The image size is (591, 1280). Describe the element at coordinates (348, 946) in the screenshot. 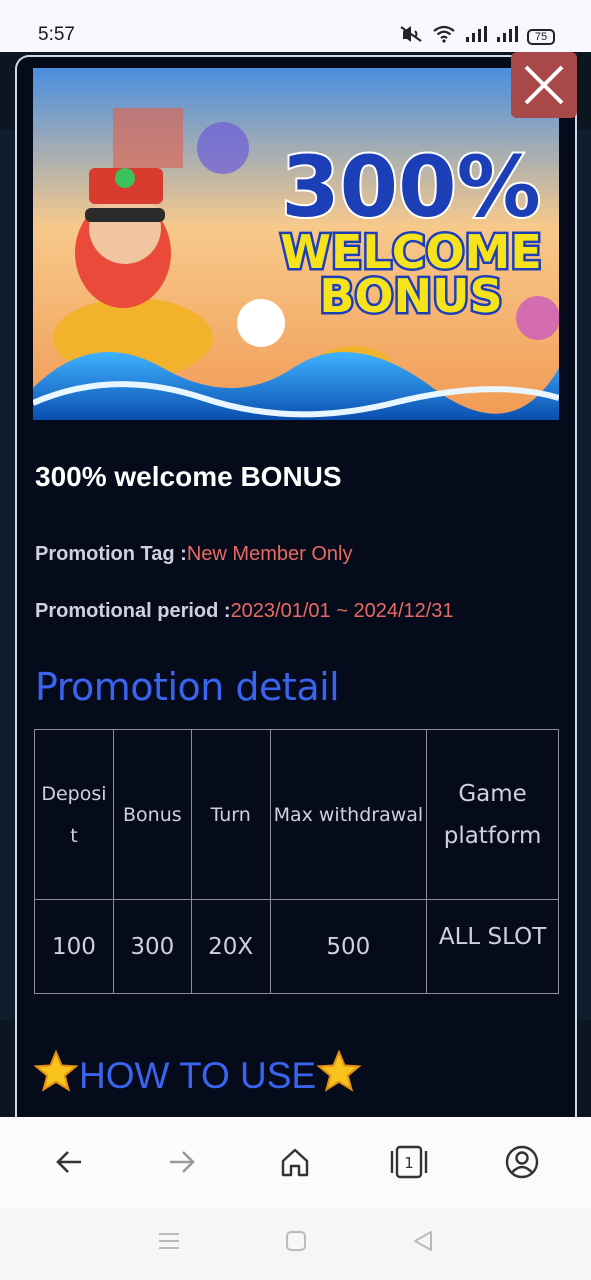

I see `table-cell: 500` at that location.